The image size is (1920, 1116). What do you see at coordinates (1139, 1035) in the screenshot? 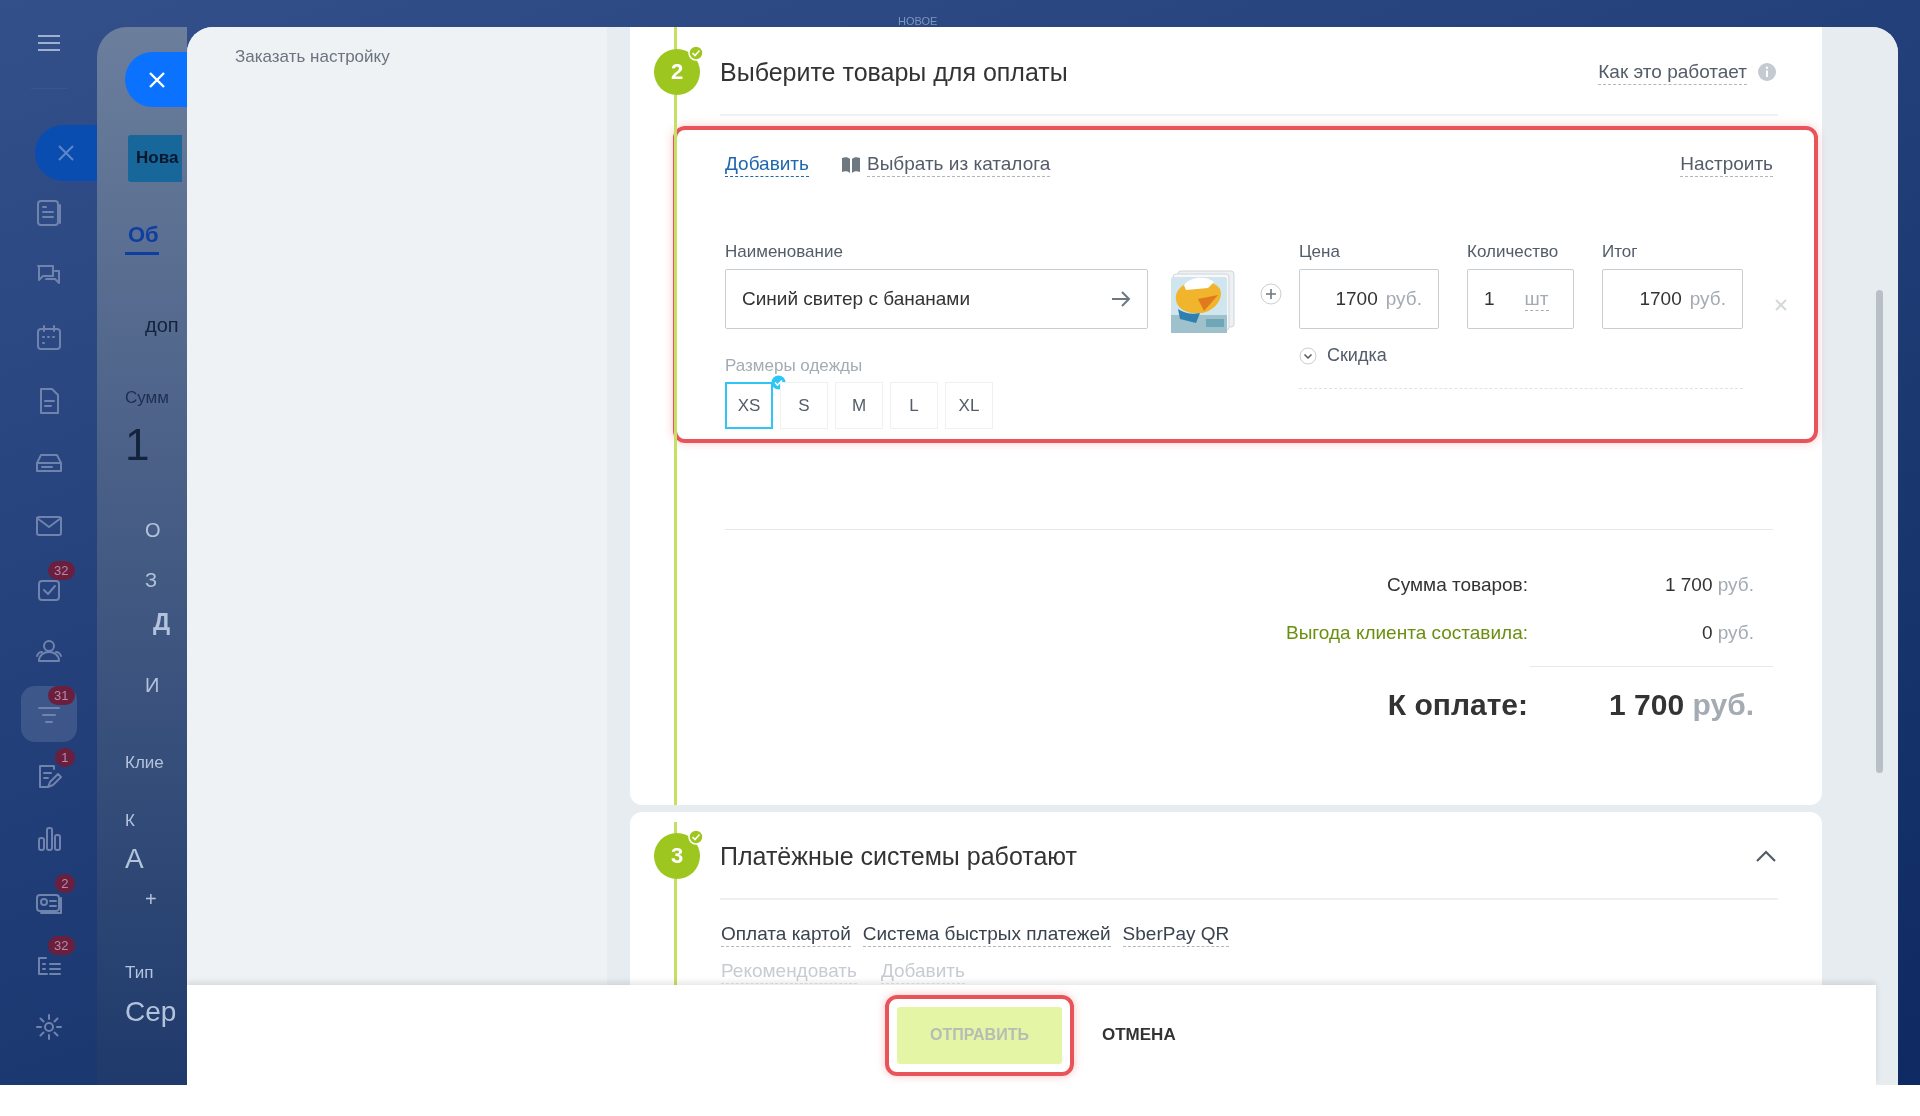
I see `cancel-button: ОТМЕНА` at bounding box center [1139, 1035].